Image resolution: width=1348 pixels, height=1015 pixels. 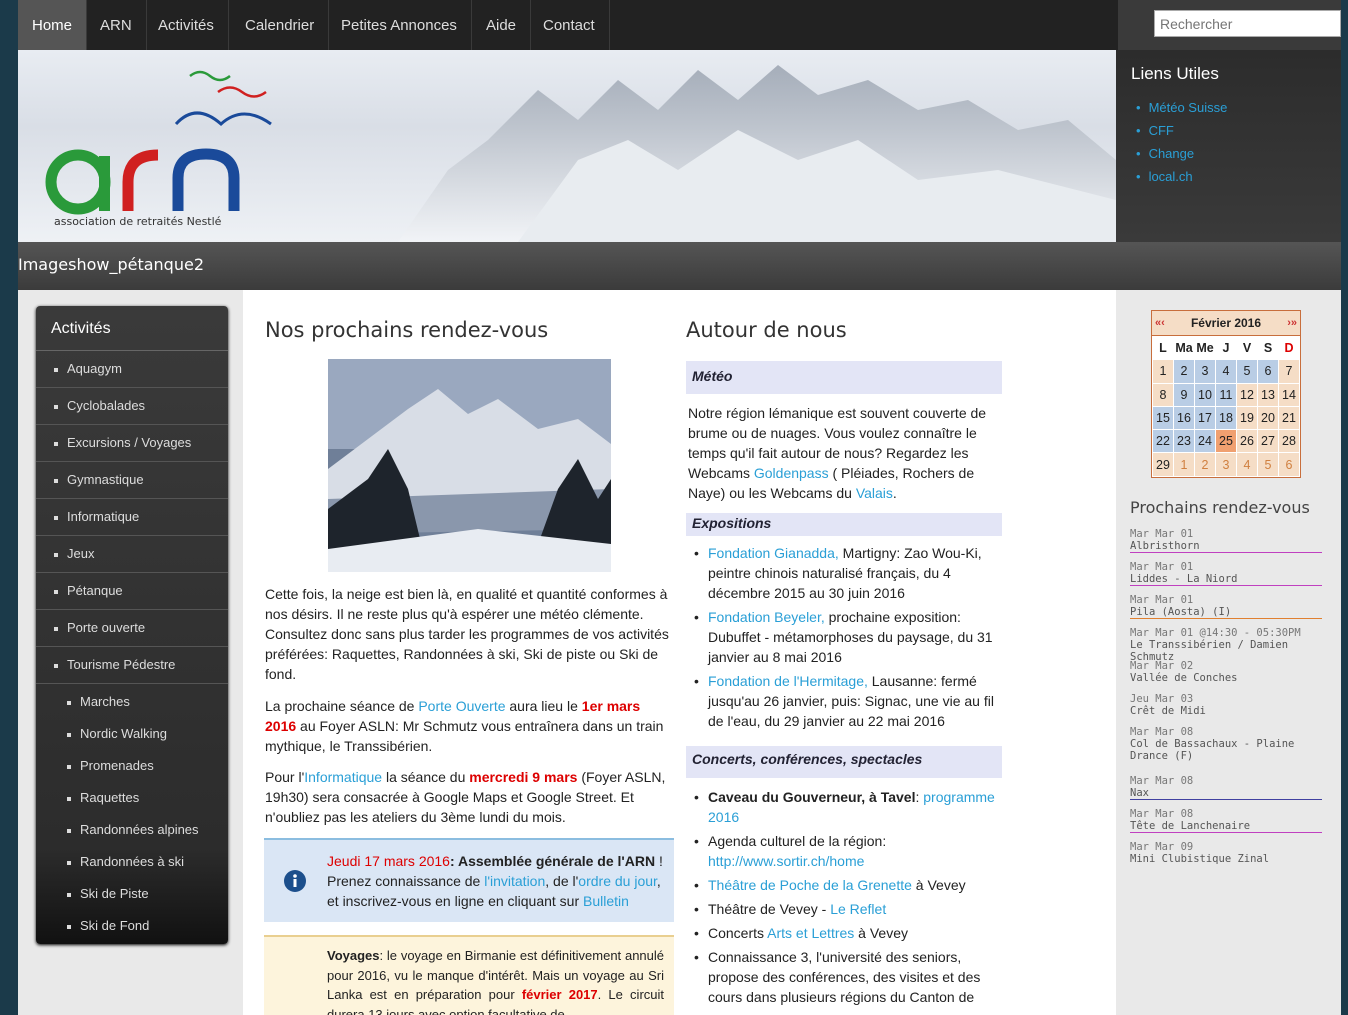 I want to click on menu-item-tourisme-pedestre: Tourisme Pédestre, so click(x=132, y=665).